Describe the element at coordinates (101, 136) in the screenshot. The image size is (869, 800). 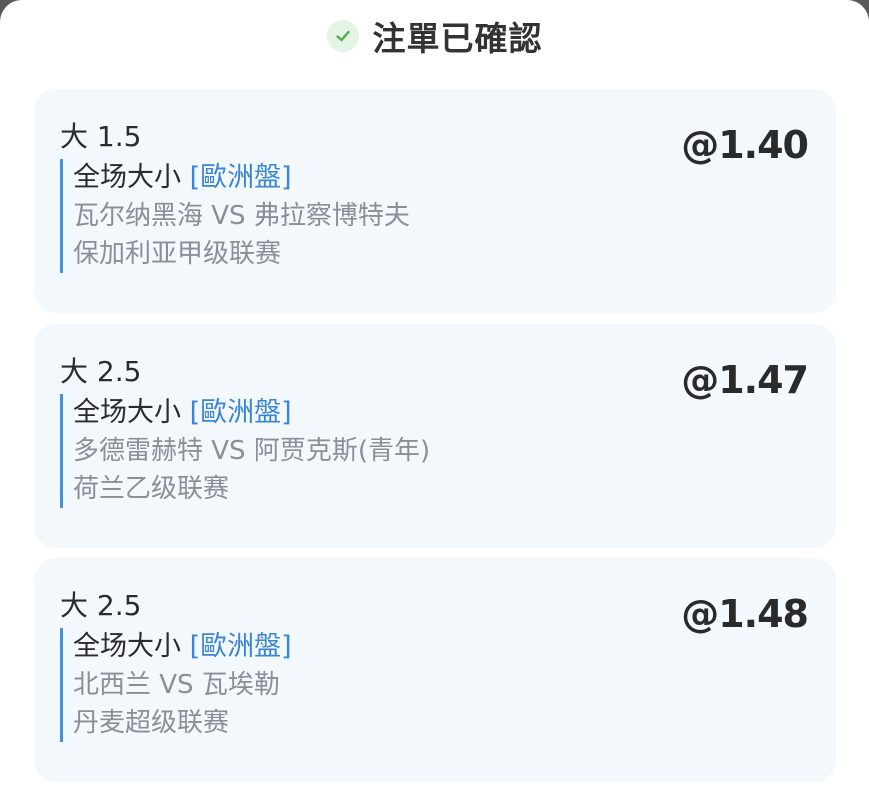
I see `bet-pick: 大 1.5` at that location.